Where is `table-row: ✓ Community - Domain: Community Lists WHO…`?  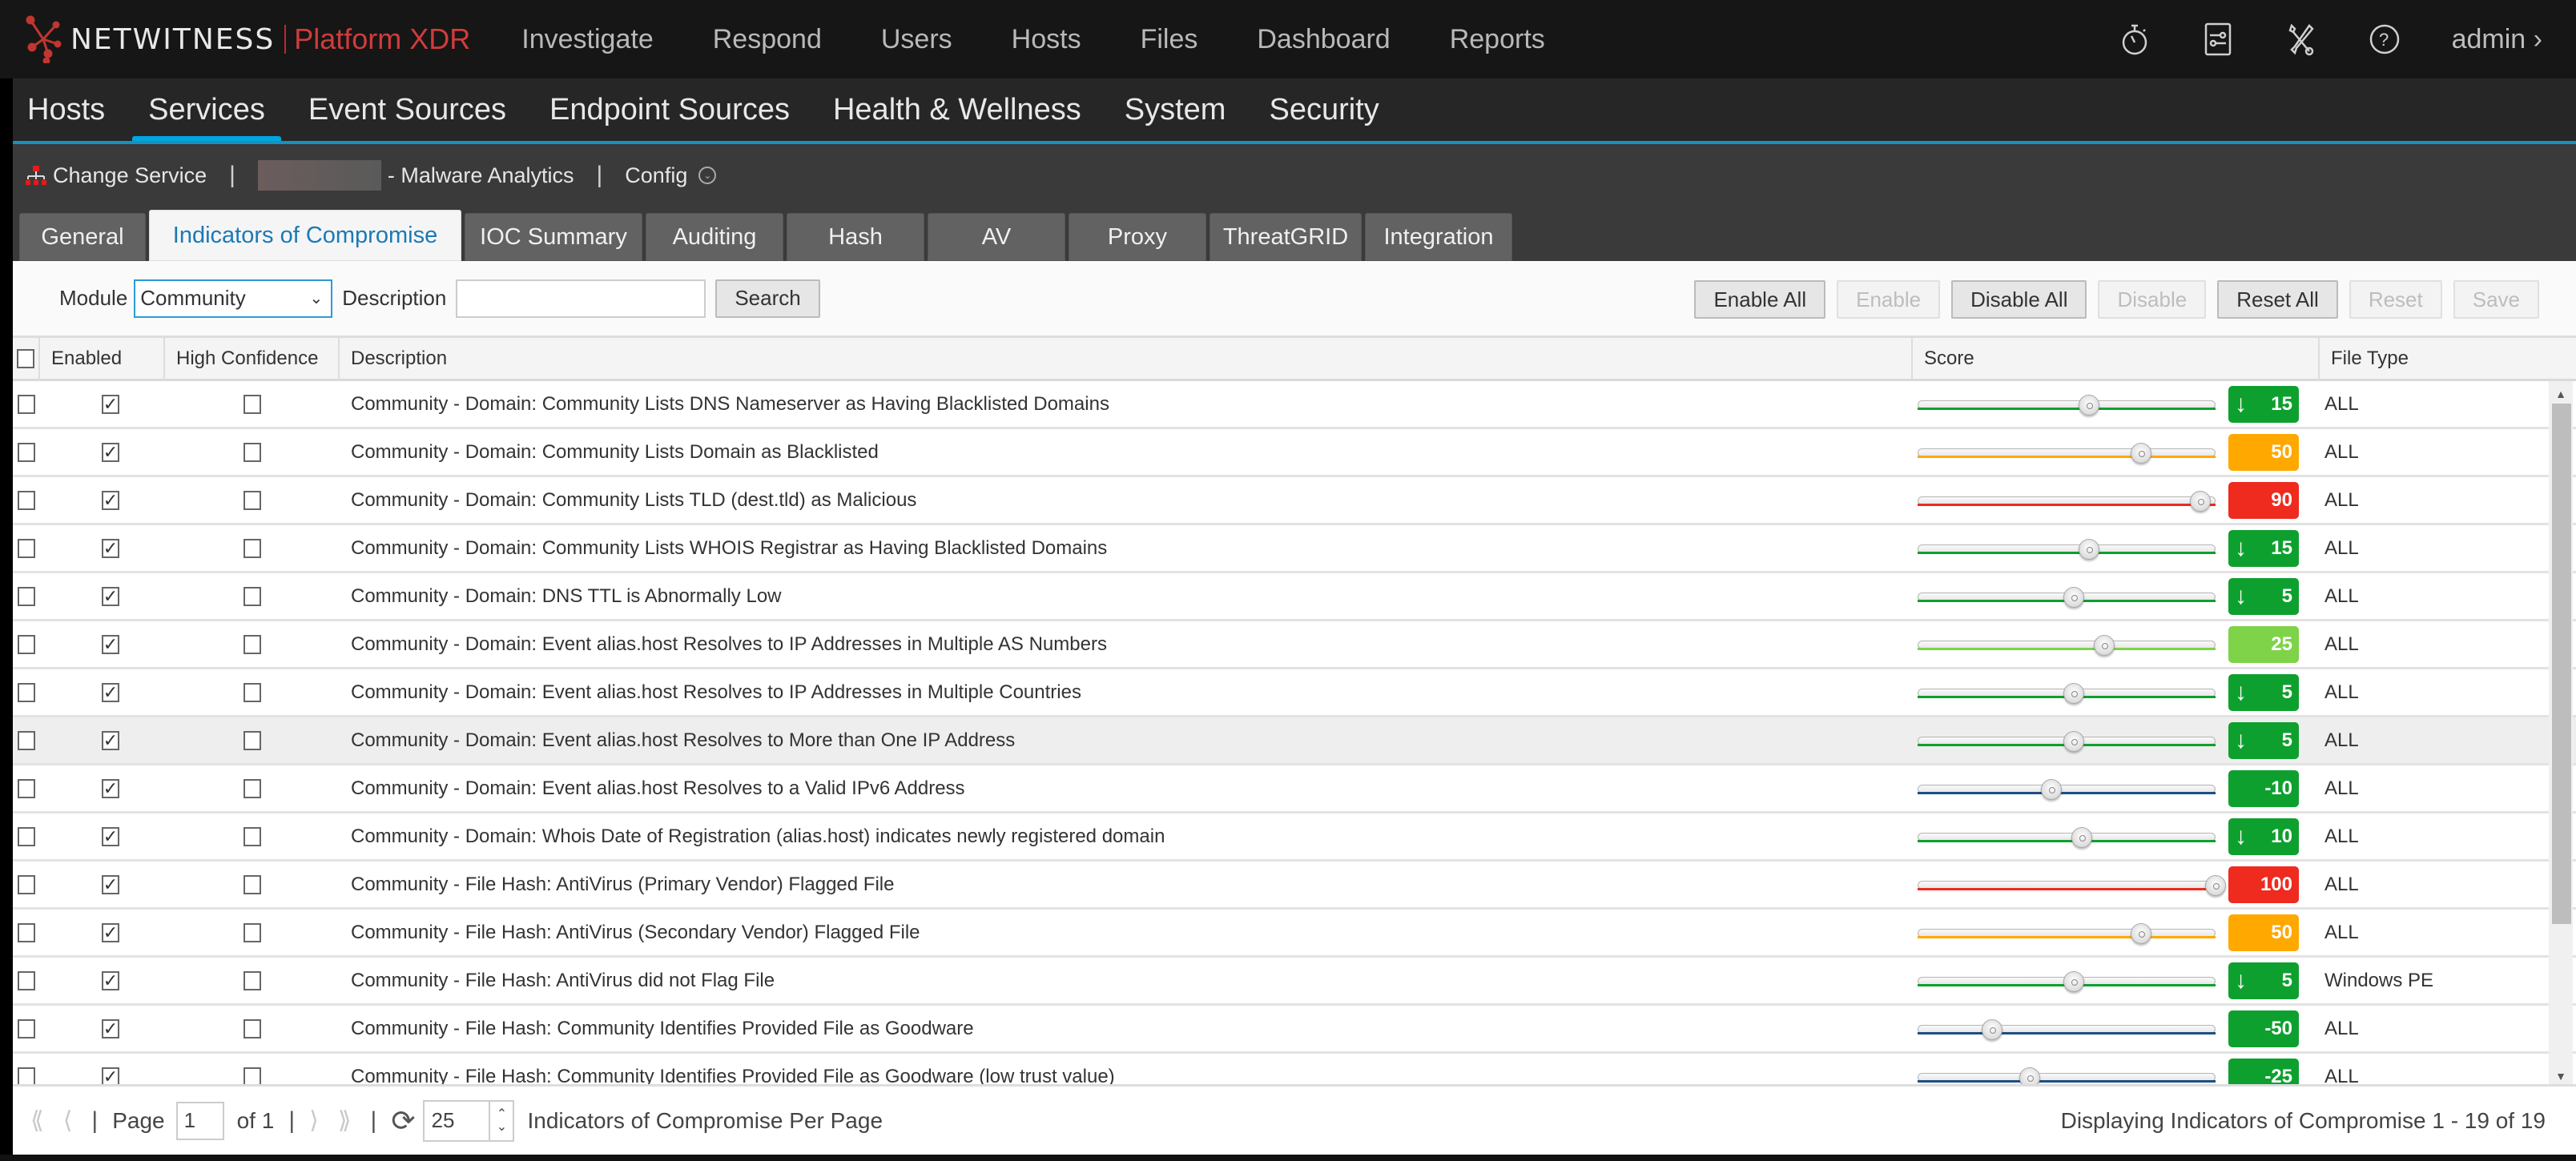 table-row: ✓ Community - Domain: Community Lists WHO… is located at coordinates (1294, 549).